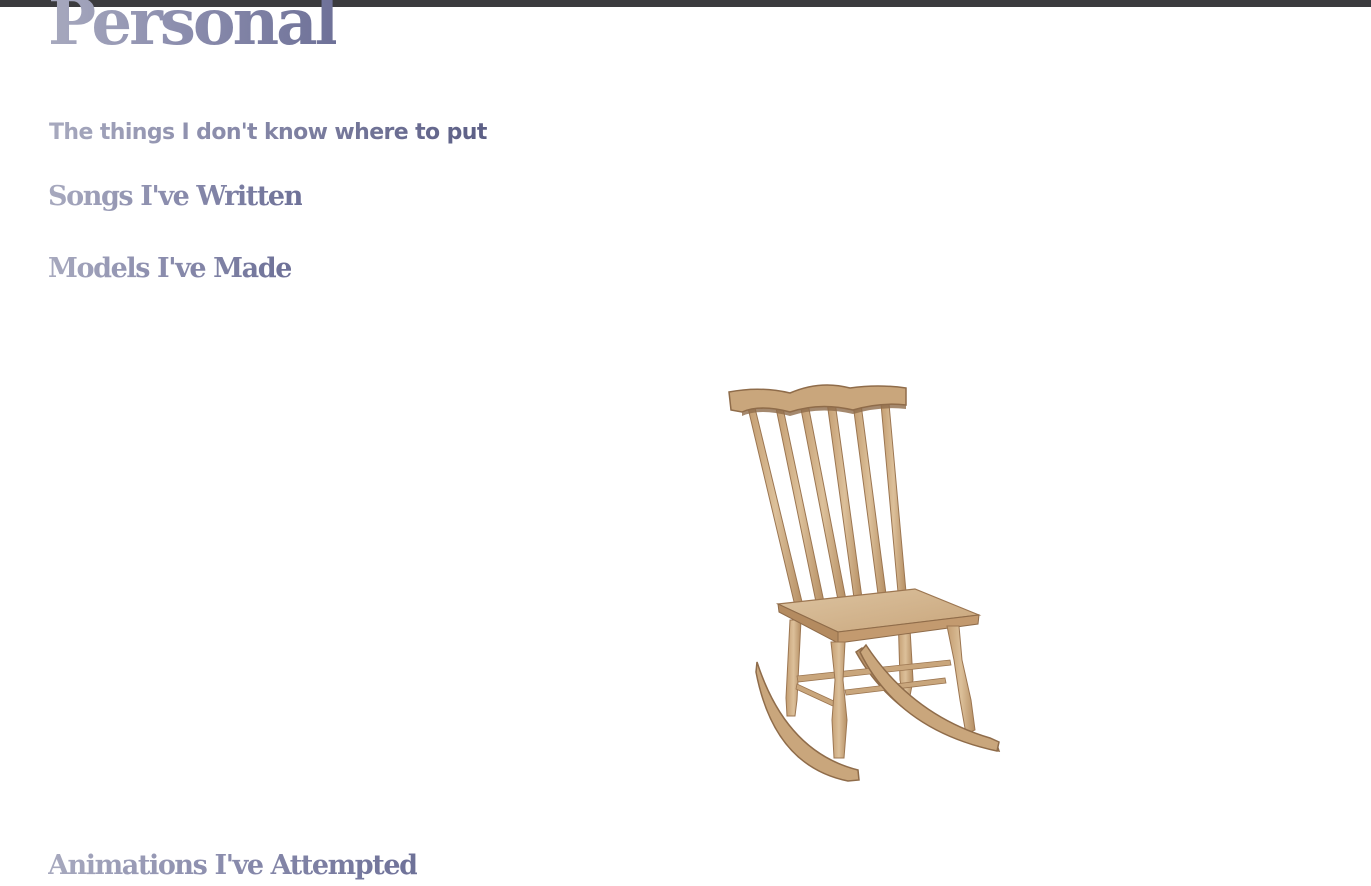 The height and width of the screenshot is (886, 1371). I want to click on chair-front-leg-right, so click(961, 680).